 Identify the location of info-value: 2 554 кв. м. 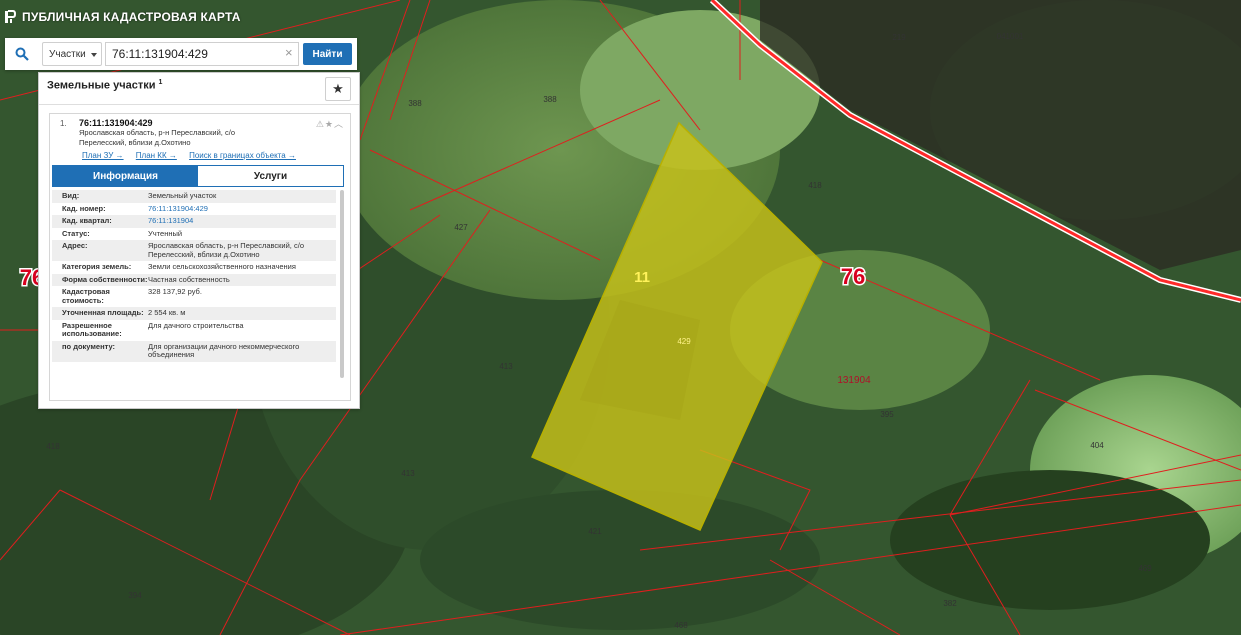
(167, 312).